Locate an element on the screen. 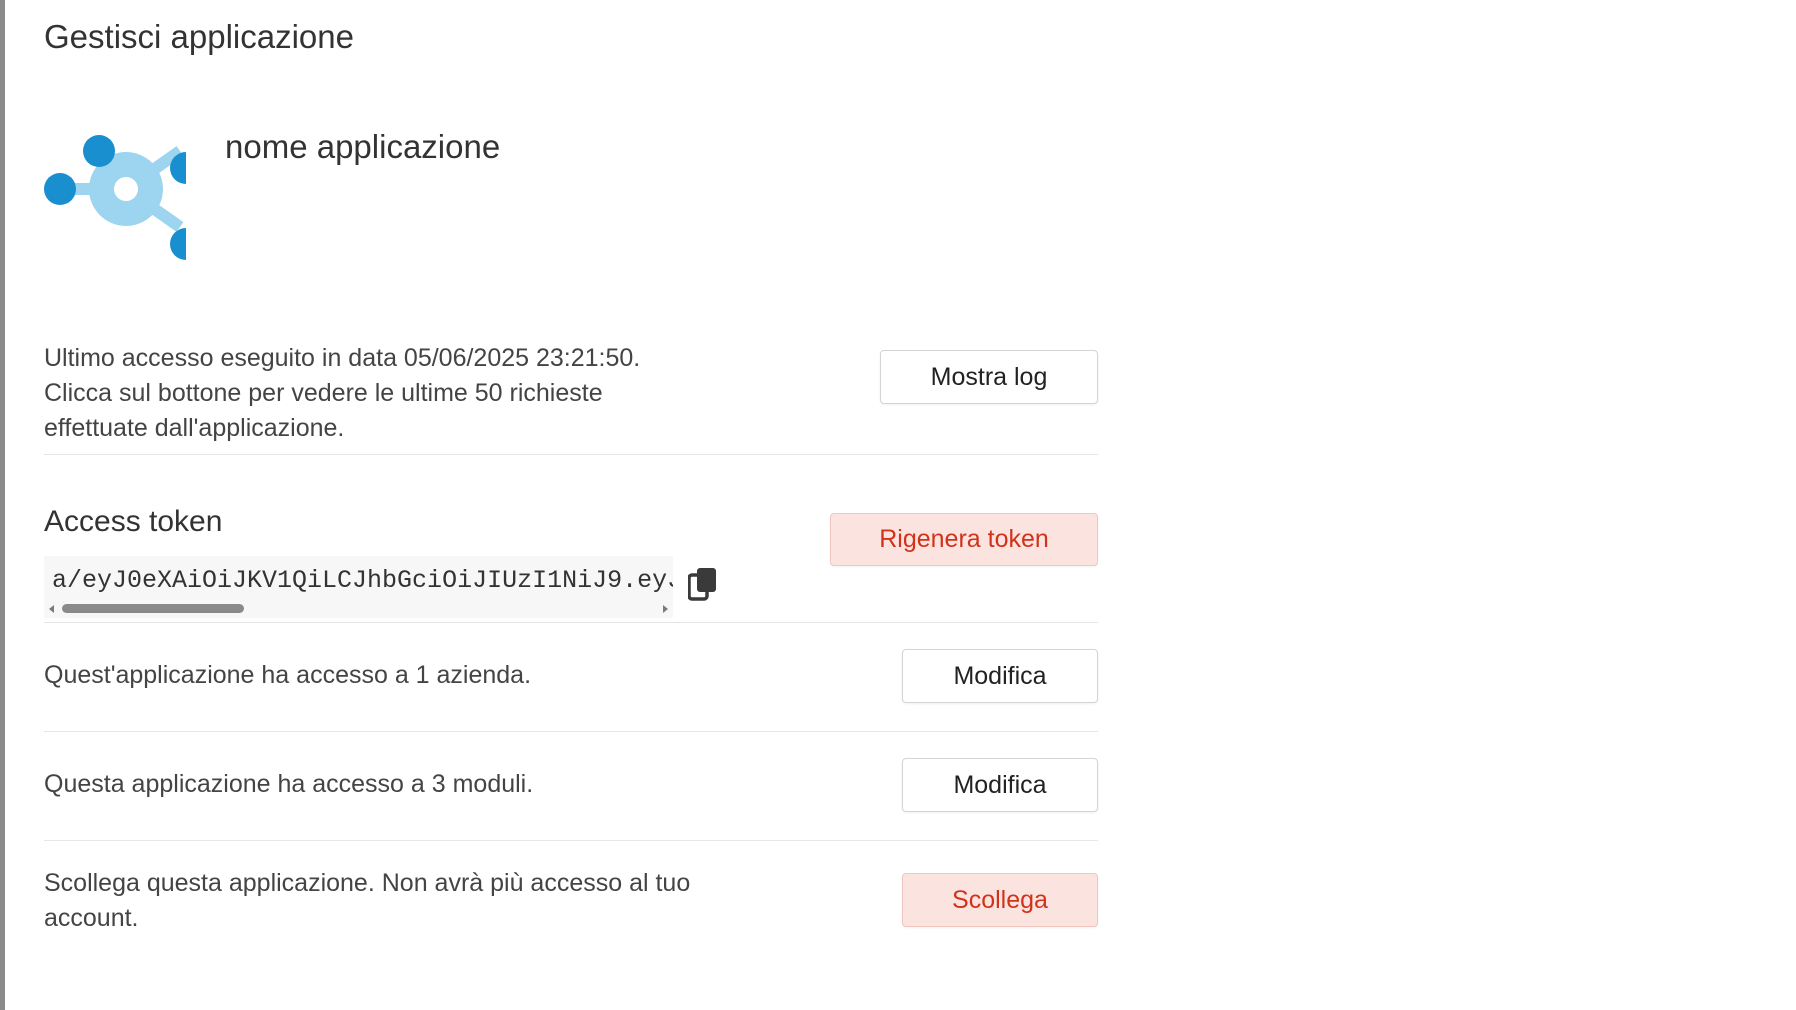 This screenshot has width=1796, height=1010. copy-icon is located at coordinates (703, 584).